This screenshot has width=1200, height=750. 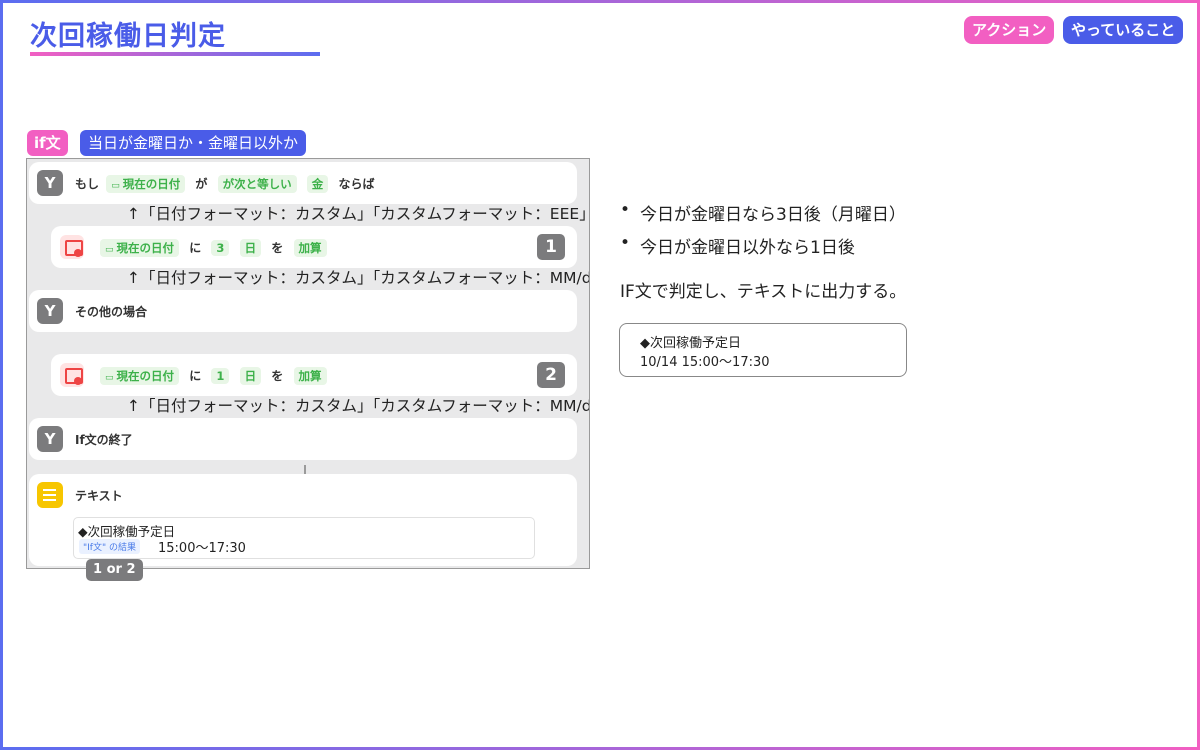 What do you see at coordinates (220, 376) in the screenshot?
I see `add-amount: 1` at bounding box center [220, 376].